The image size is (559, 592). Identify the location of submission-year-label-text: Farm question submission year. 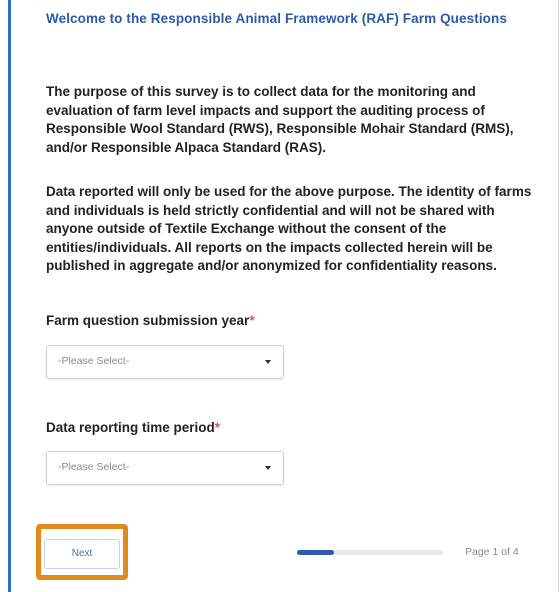
(148, 320).